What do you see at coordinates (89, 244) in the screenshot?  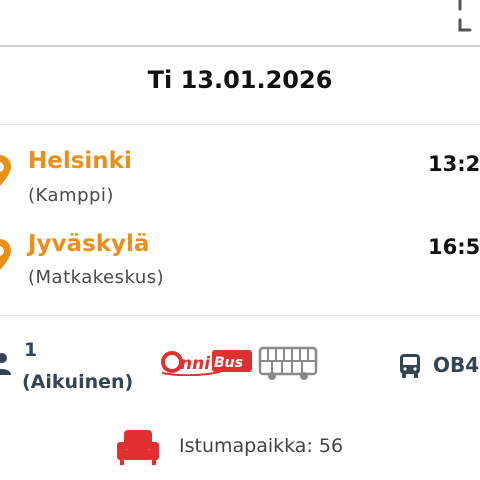 I see `arrival-city: Jyväskylä` at bounding box center [89, 244].